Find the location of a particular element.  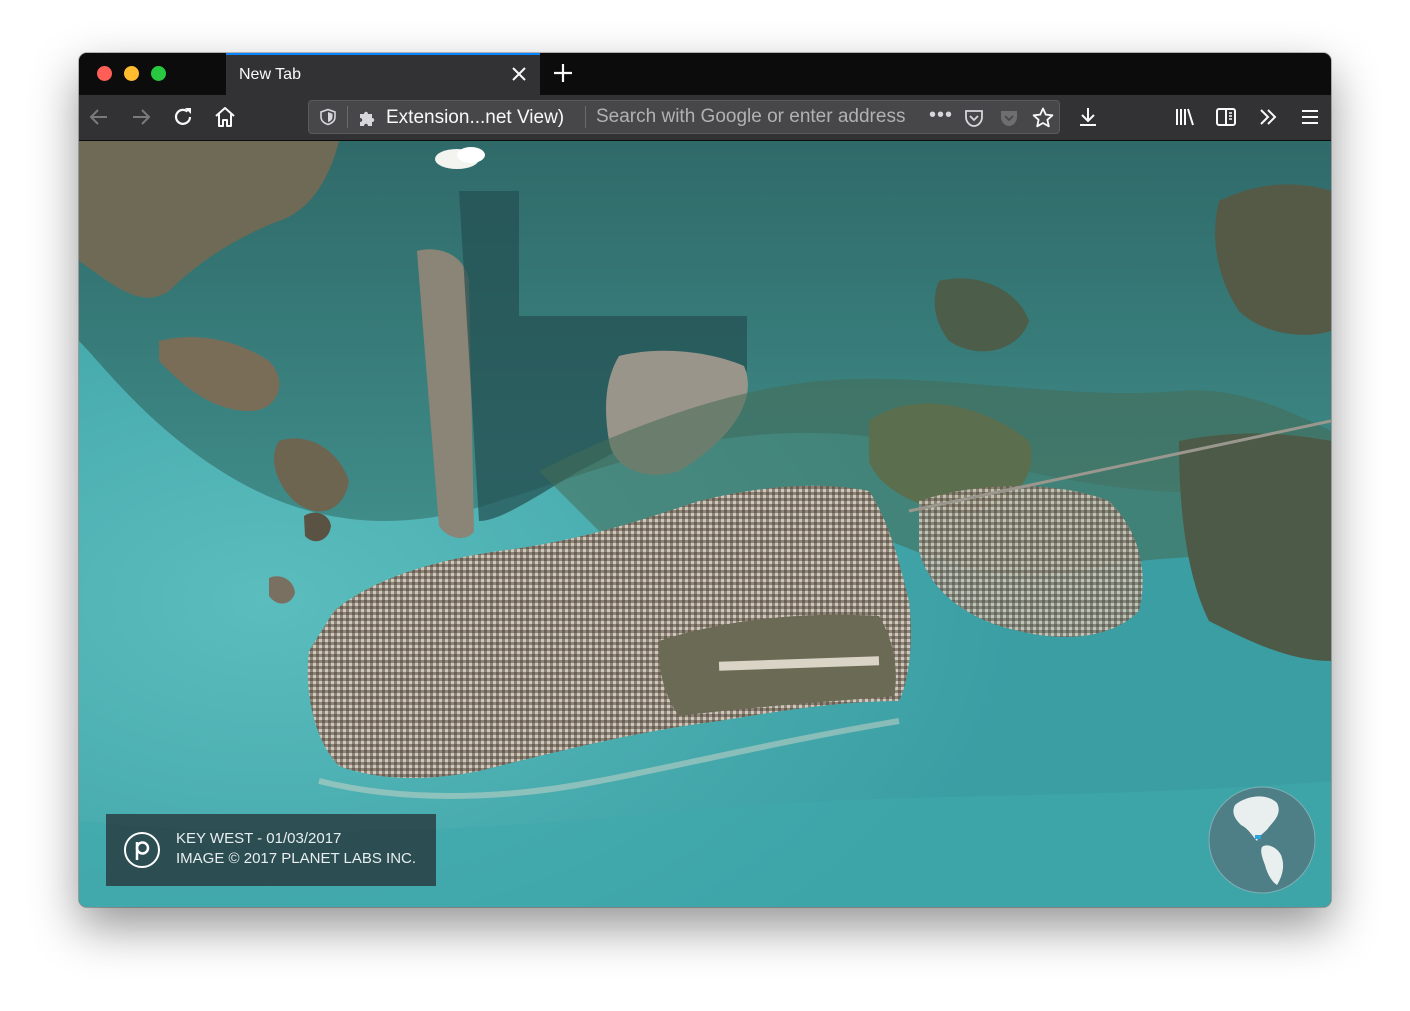

navigation-toolbar: Extension...net View) ••• is located at coordinates (705, 118).